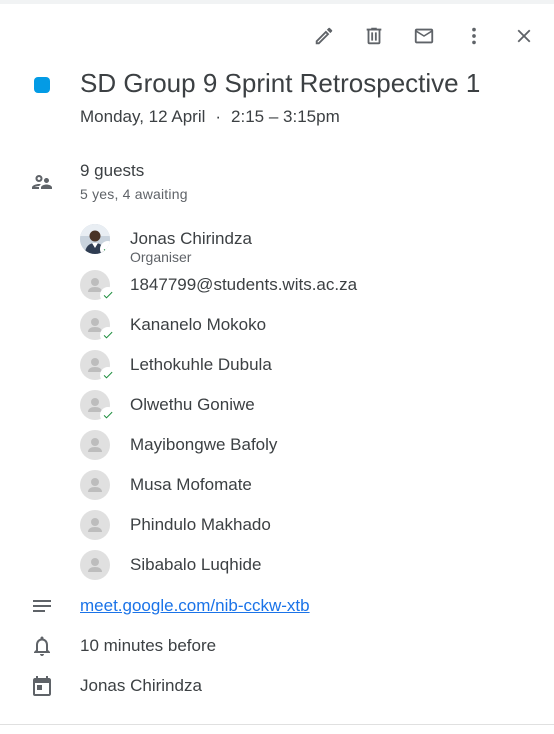  I want to click on more-options-button, so click(474, 36).